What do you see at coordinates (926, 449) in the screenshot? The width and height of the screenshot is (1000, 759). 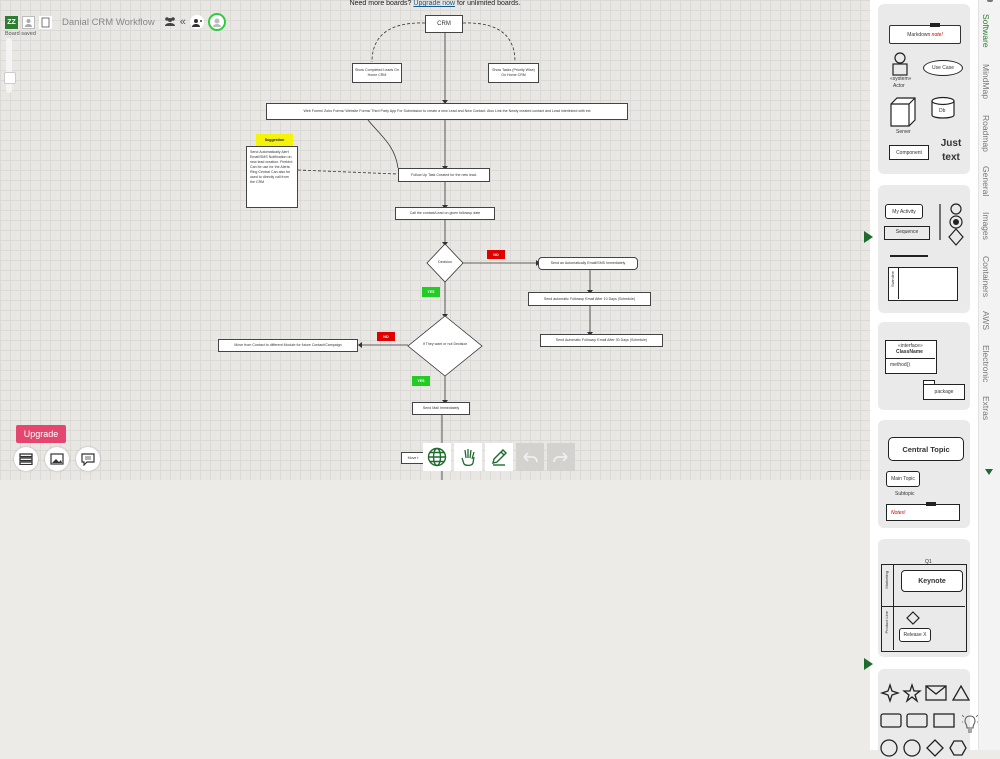 I see `central-topic-shape: Central Topic` at bounding box center [926, 449].